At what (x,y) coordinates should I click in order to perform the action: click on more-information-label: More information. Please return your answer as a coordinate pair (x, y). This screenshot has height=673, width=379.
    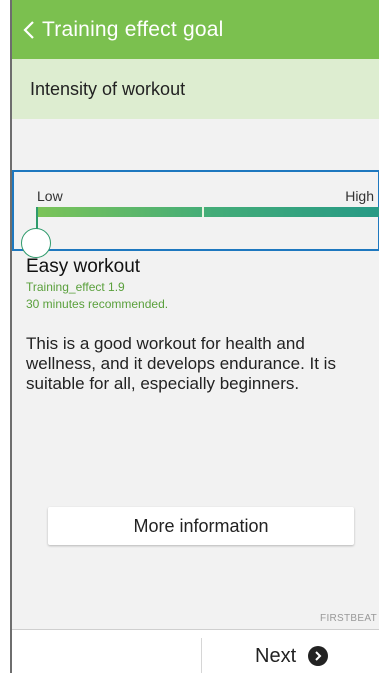
    Looking at the image, I should click on (201, 525).